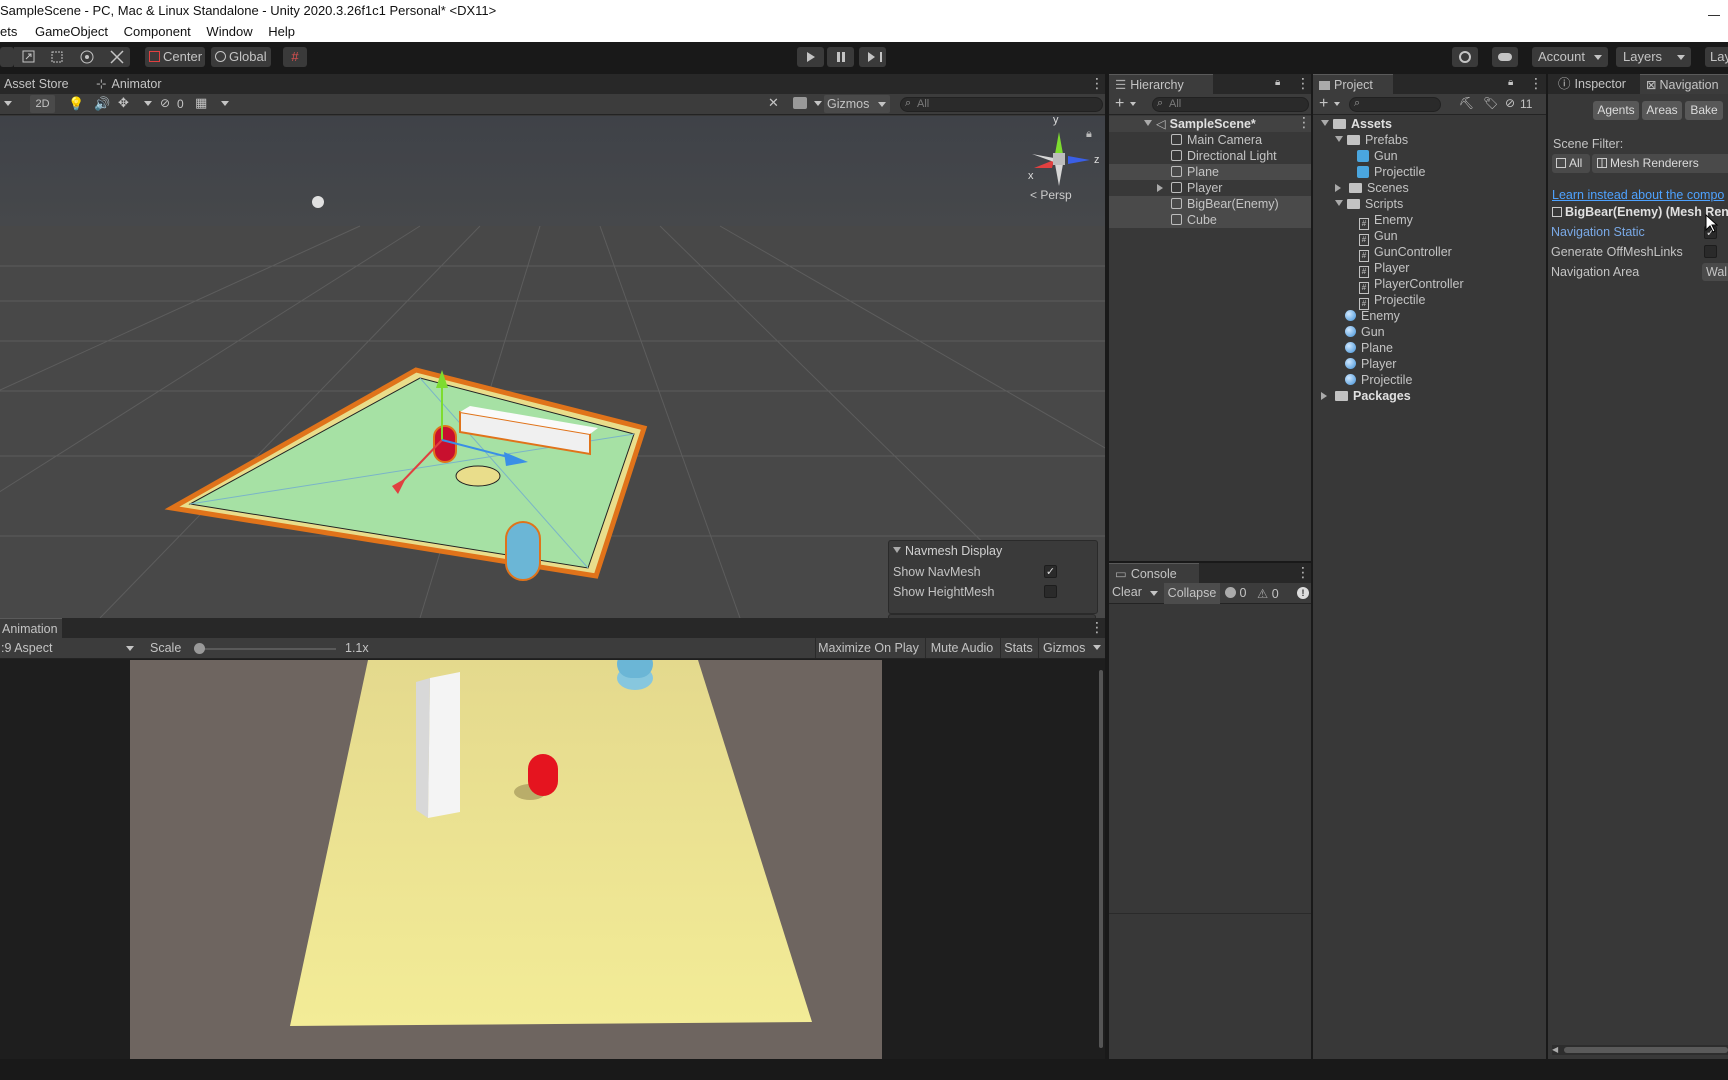 The height and width of the screenshot is (1080, 1728). I want to click on audio-icon: 🔊, so click(102, 104).